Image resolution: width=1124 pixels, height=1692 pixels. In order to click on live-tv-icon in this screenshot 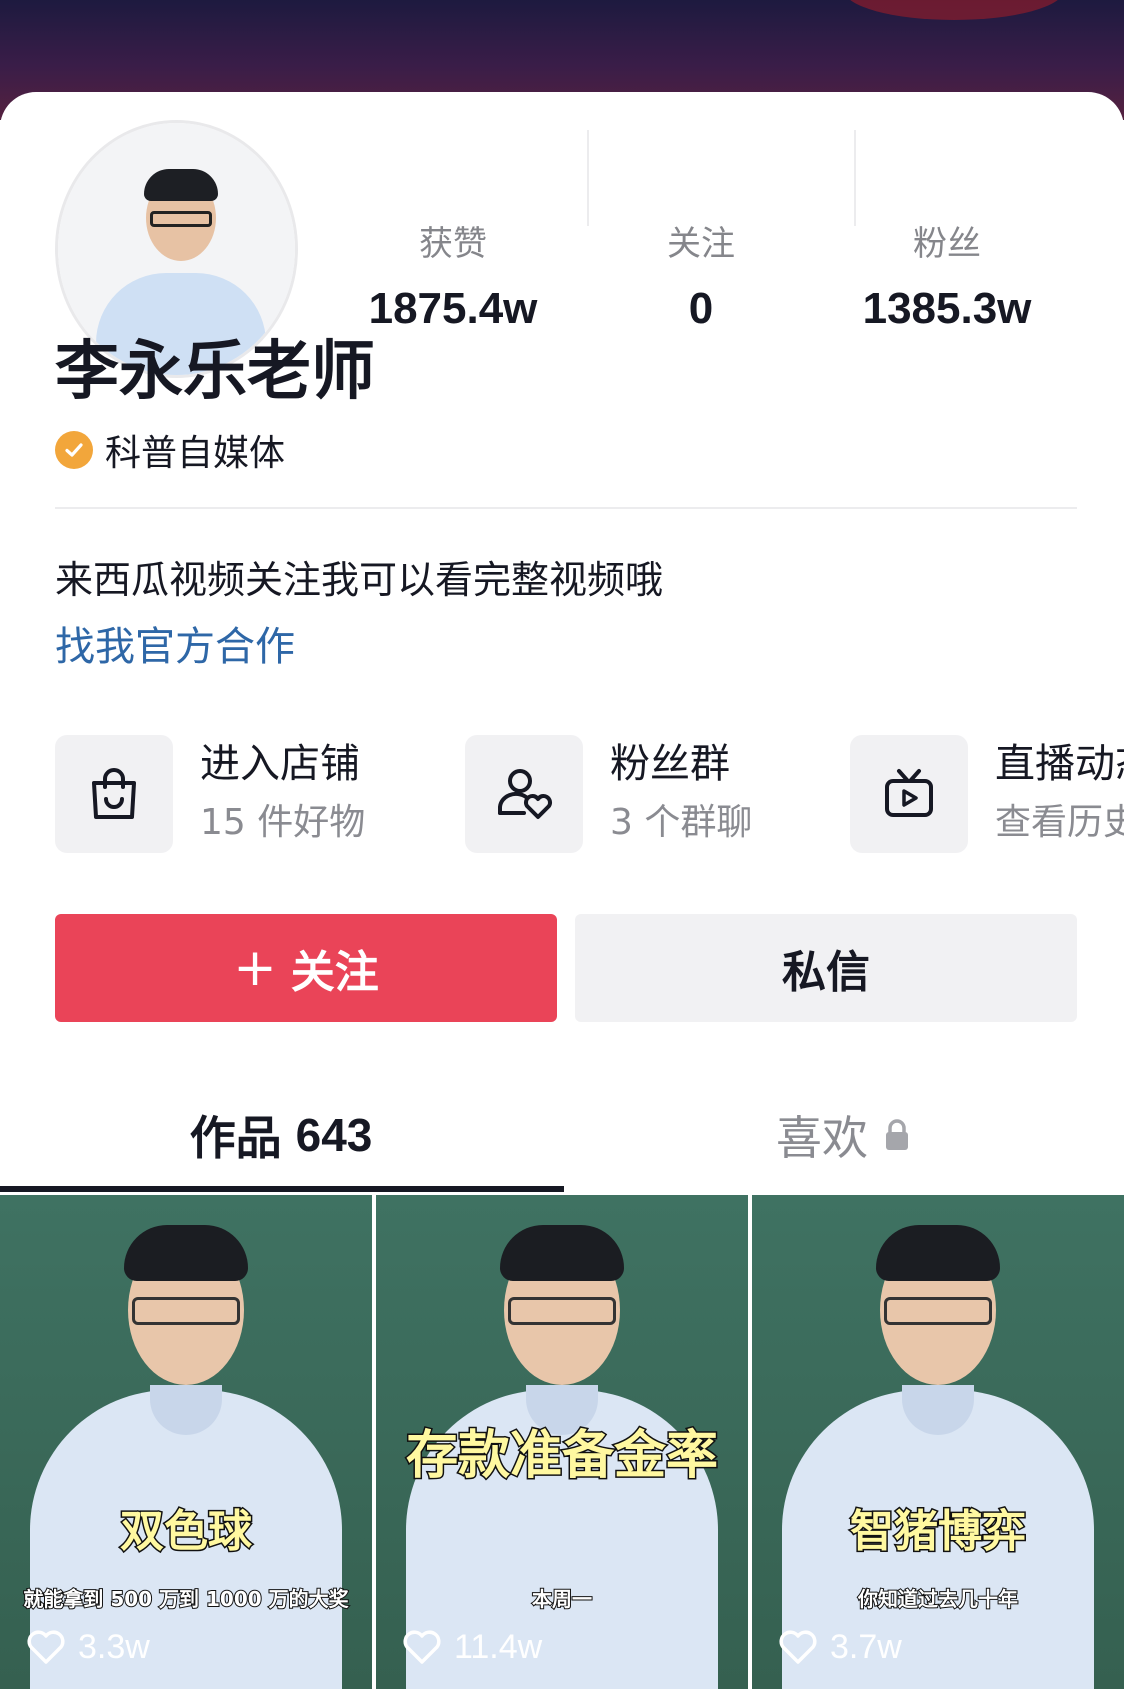, I will do `click(909, 794)`.